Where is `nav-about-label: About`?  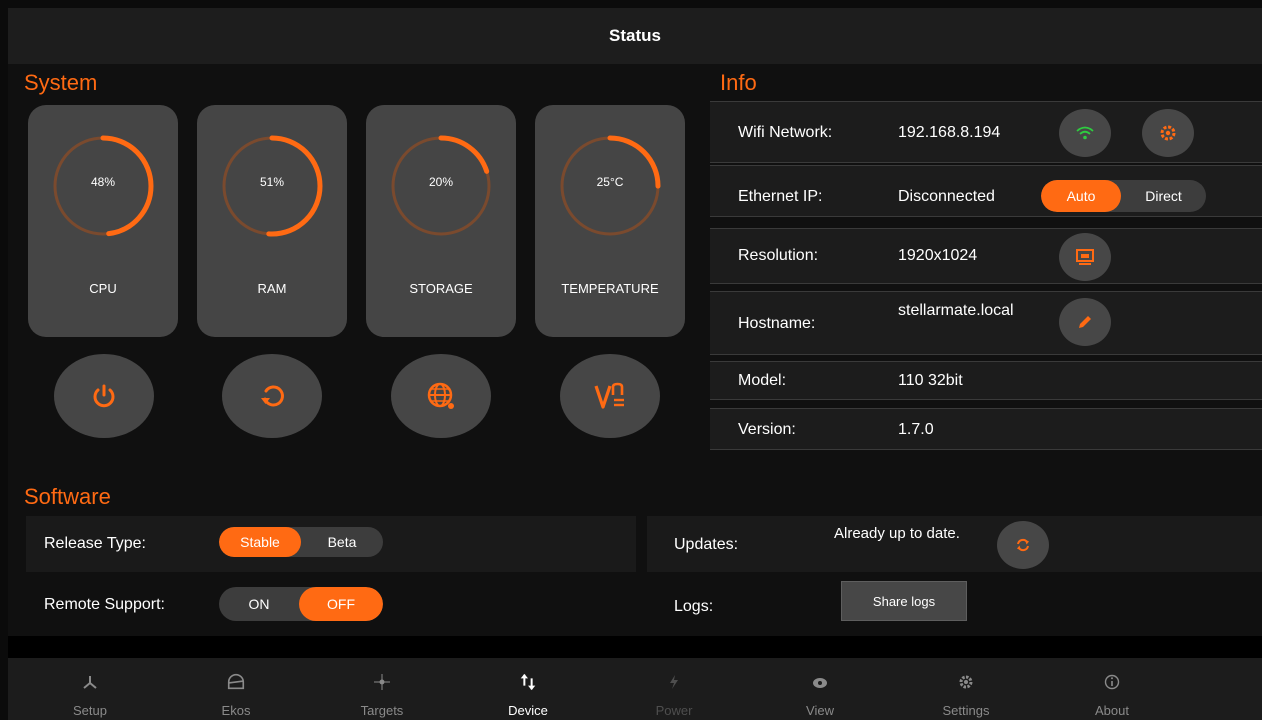
nav-about-label: About is located at coordinates (1112, 710).